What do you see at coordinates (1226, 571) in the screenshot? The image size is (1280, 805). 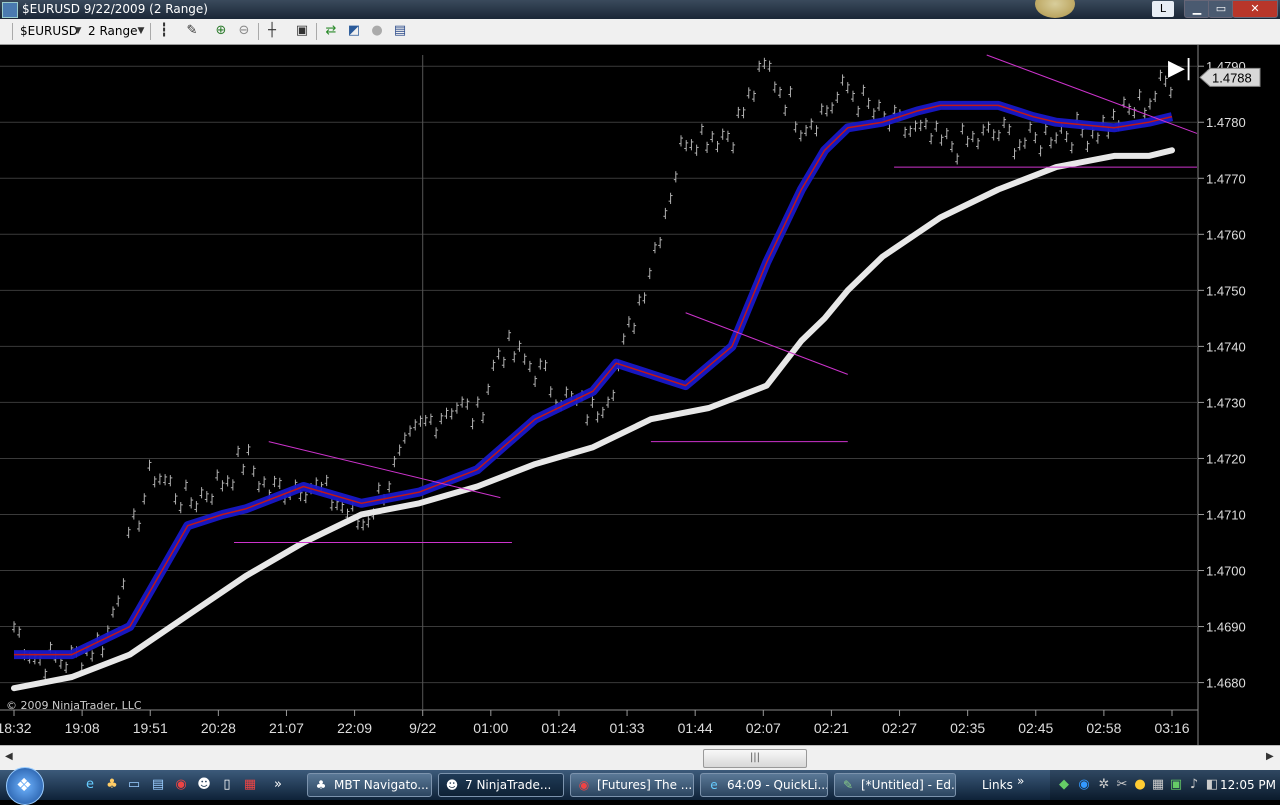 I see `y-tick-label: 1.4700` at bounding box center [1226, 571].